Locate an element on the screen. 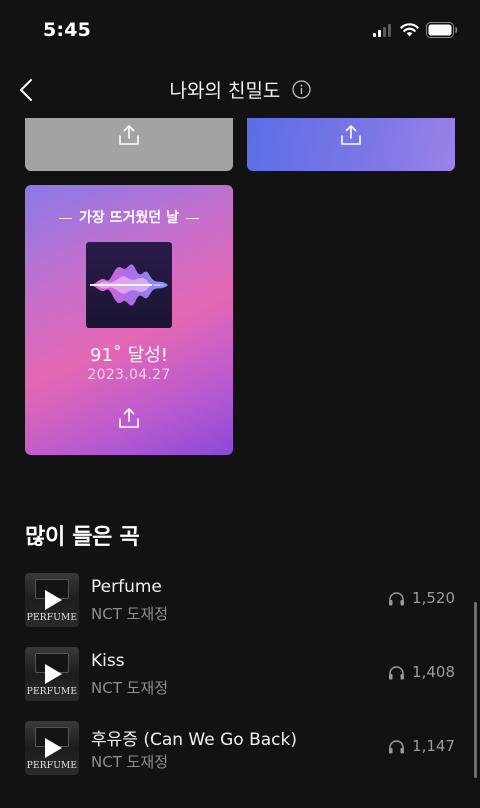 The height and width of the screenshot is (808, 480). hottest-day-card: 가장 뜨거웠던 날 91˚ 달성! 2023.04.27 is located at coordinates (129, 320).